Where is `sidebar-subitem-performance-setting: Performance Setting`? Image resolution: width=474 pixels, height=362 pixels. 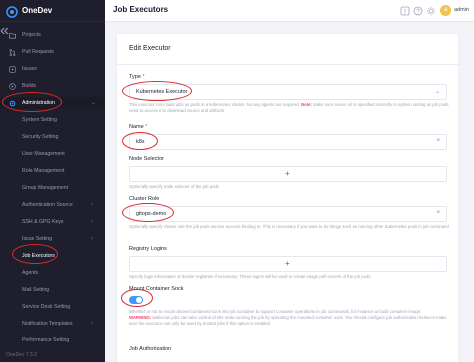 sidebar-subitem-performance-setting: Performance Setting is located at coordinates (52, 340).